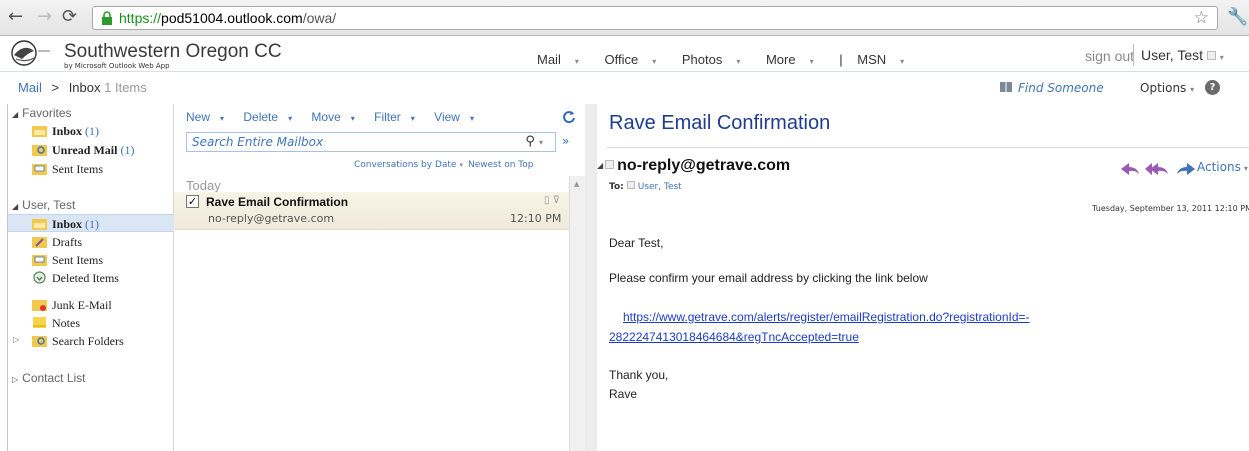 This screenshot has width=1249, height=451. I want to click on recycle-icon, so click(39, 277).